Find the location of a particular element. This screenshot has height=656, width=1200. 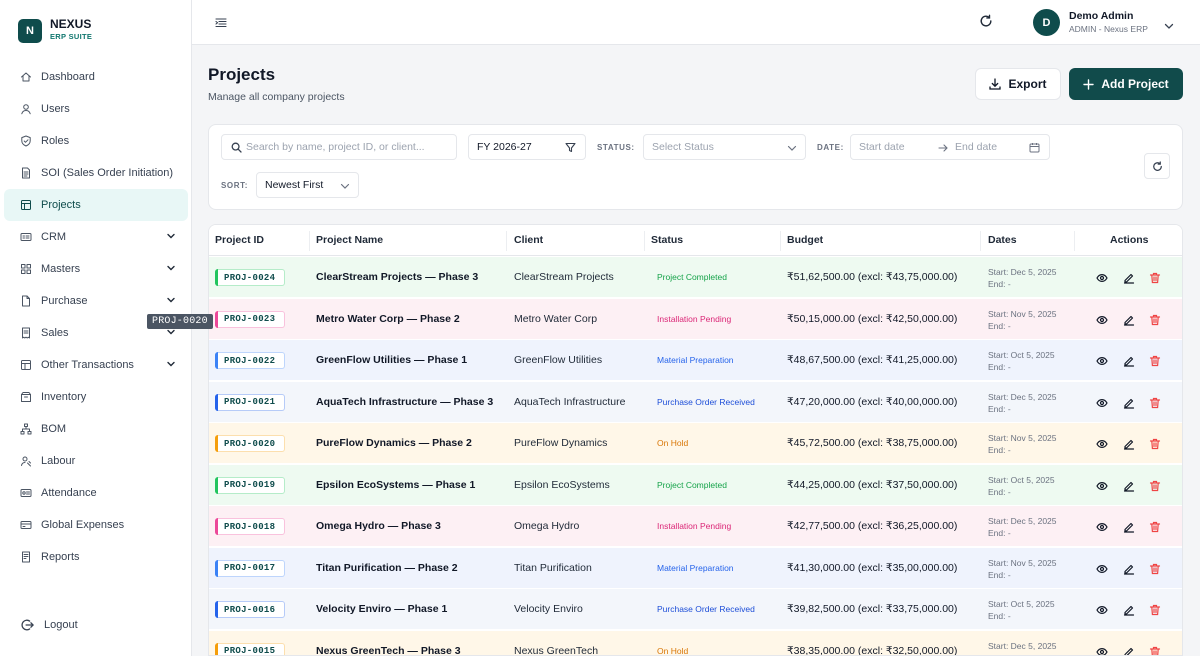

start-date: Start: Oct 5, 2025 is located at coordinates (1021, 604).